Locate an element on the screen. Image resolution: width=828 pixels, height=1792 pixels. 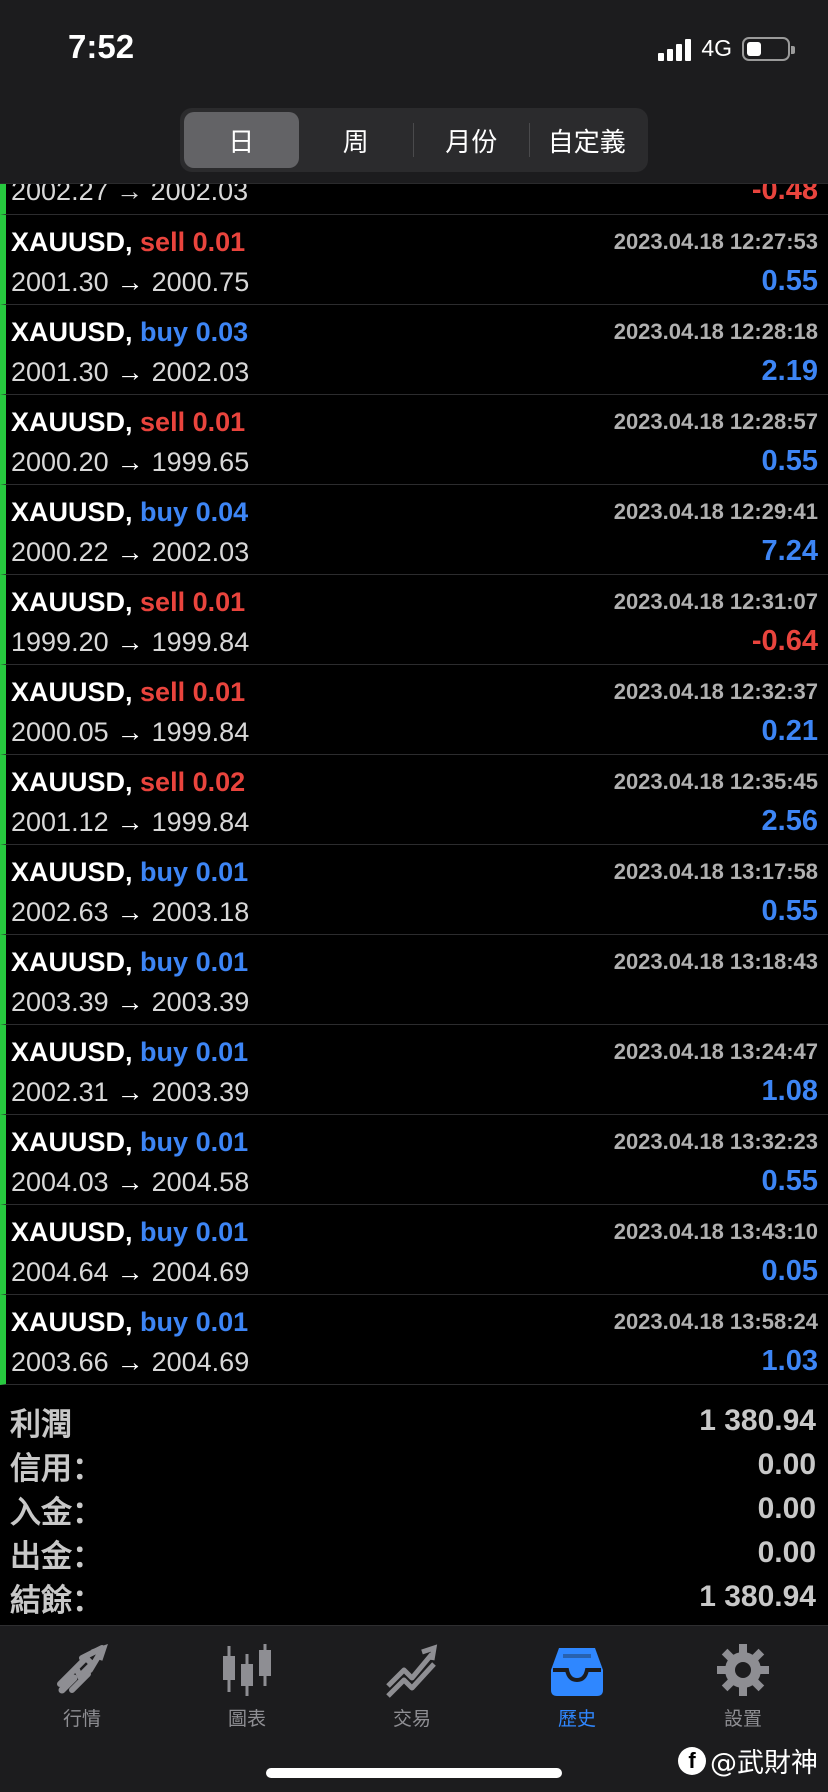
trade-profit: -0.48 is located at coordinates (784, 195).